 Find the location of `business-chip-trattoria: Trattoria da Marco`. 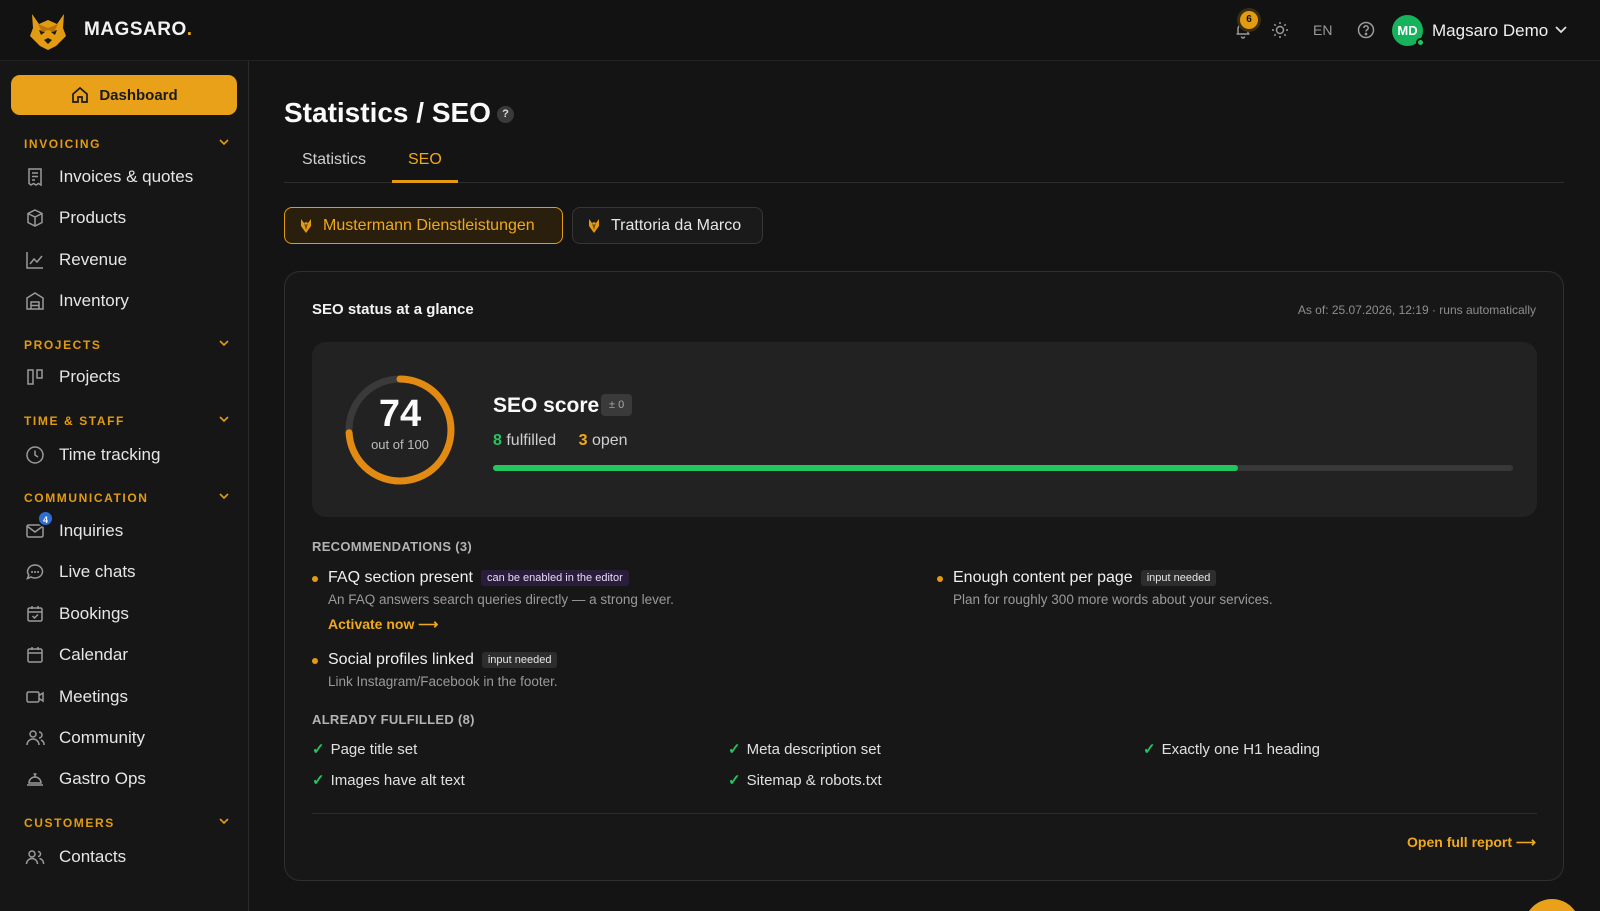

business-chip-trattoria: Trattoria da Marco is located at coordinates (667, 225).